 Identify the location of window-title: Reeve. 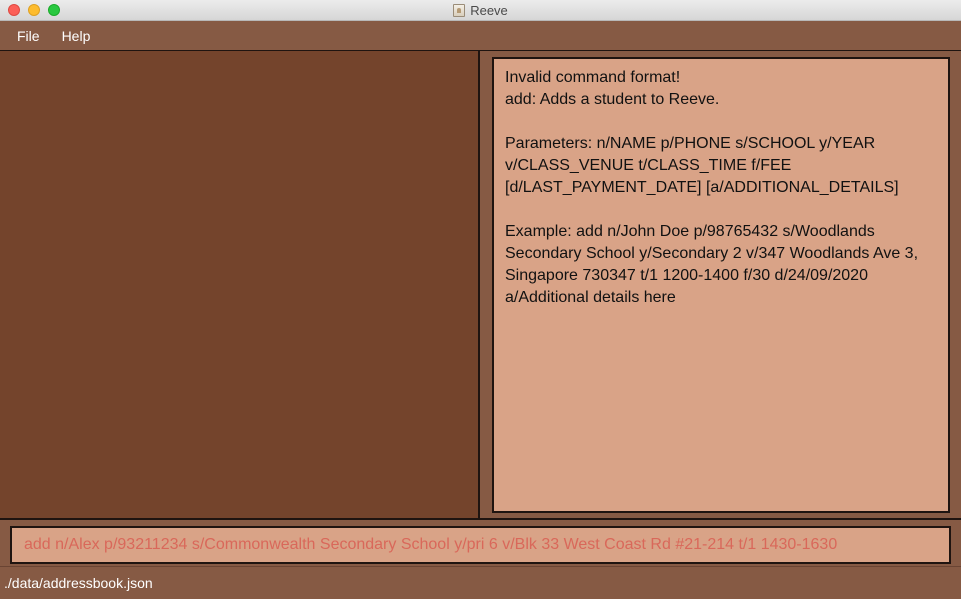
(489, 10).